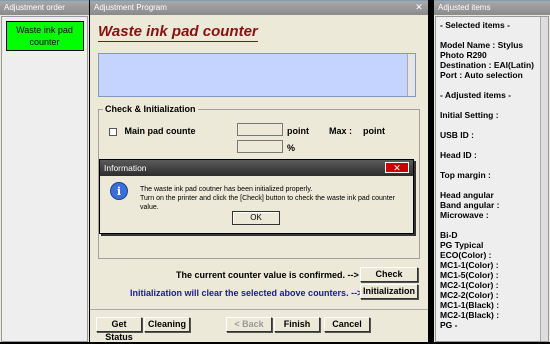 The width and height of the screenshot is (550, 344). I want to click on adjusted-item-line: PG -, so click(449, 325).